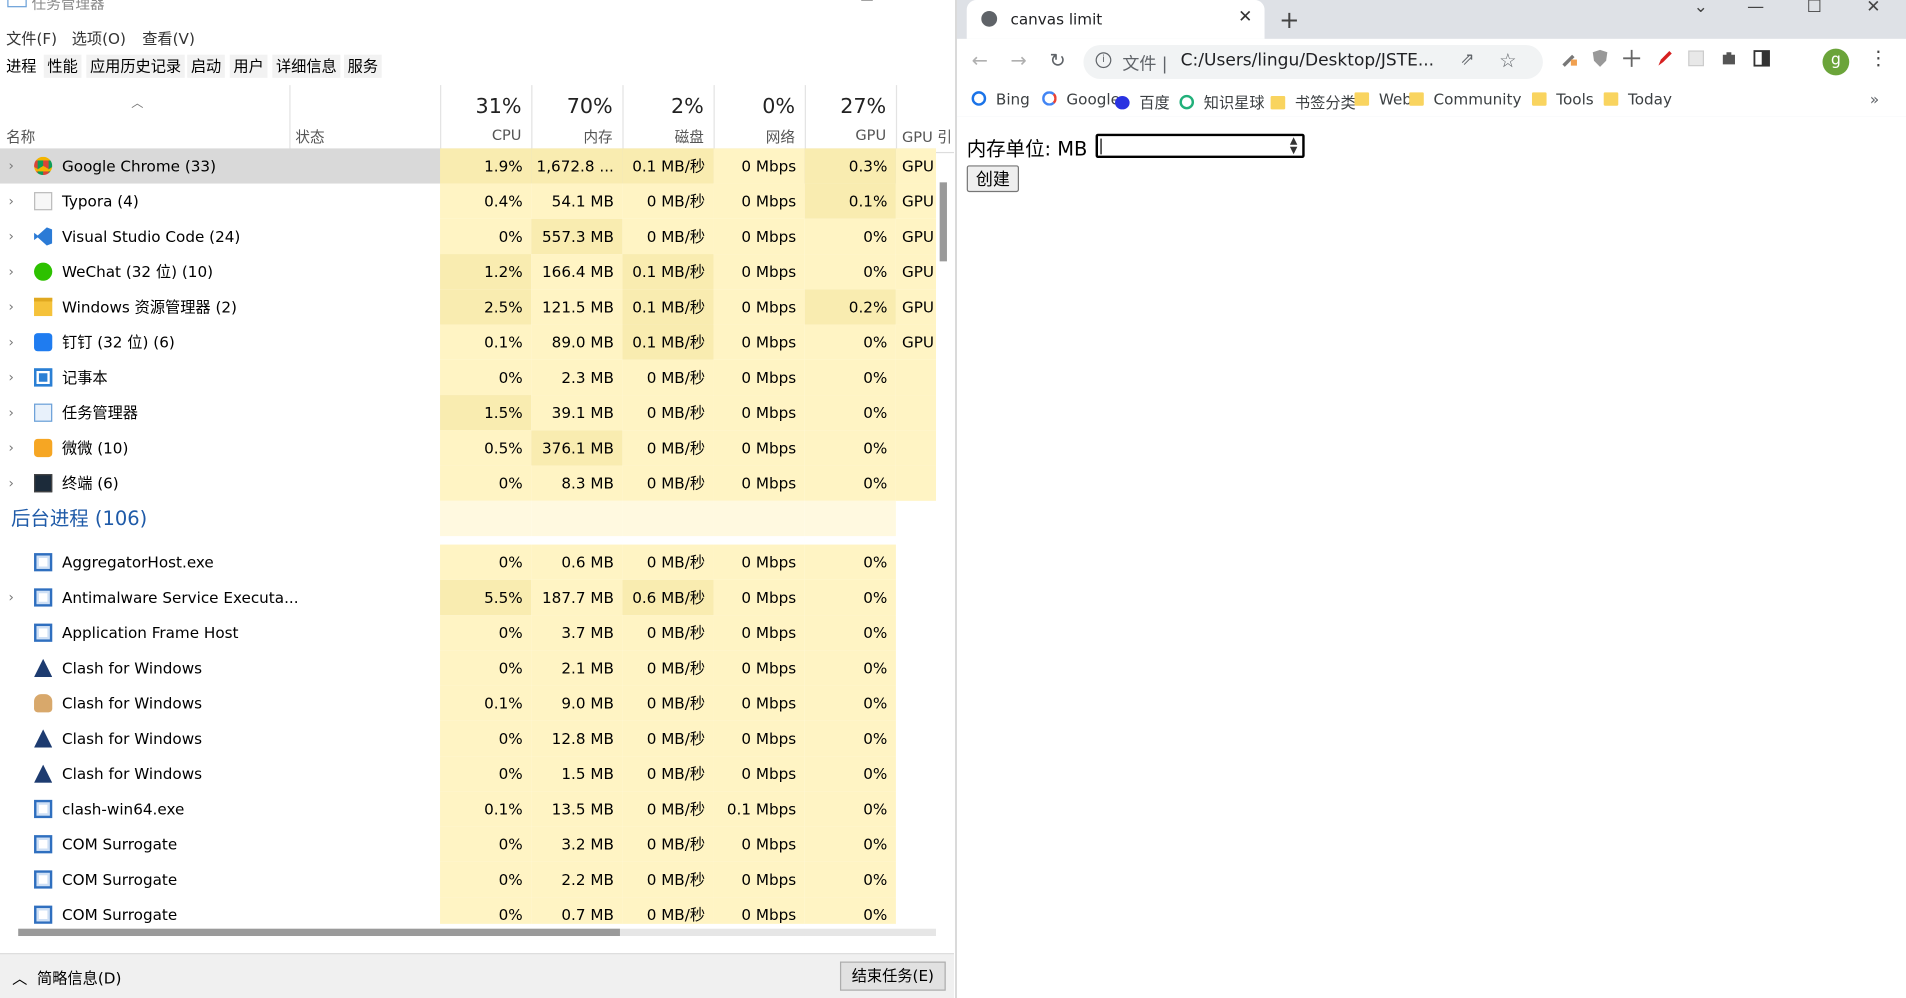 This screenshot has height=998, width=1906. What do you see at coordinates (468, 483) in the screenshot?
I see `process-row: › 终端 (6) 0% 8.3 MB 0 MB/秒 0 Mbps 0%` at bounding box center [468, 483].